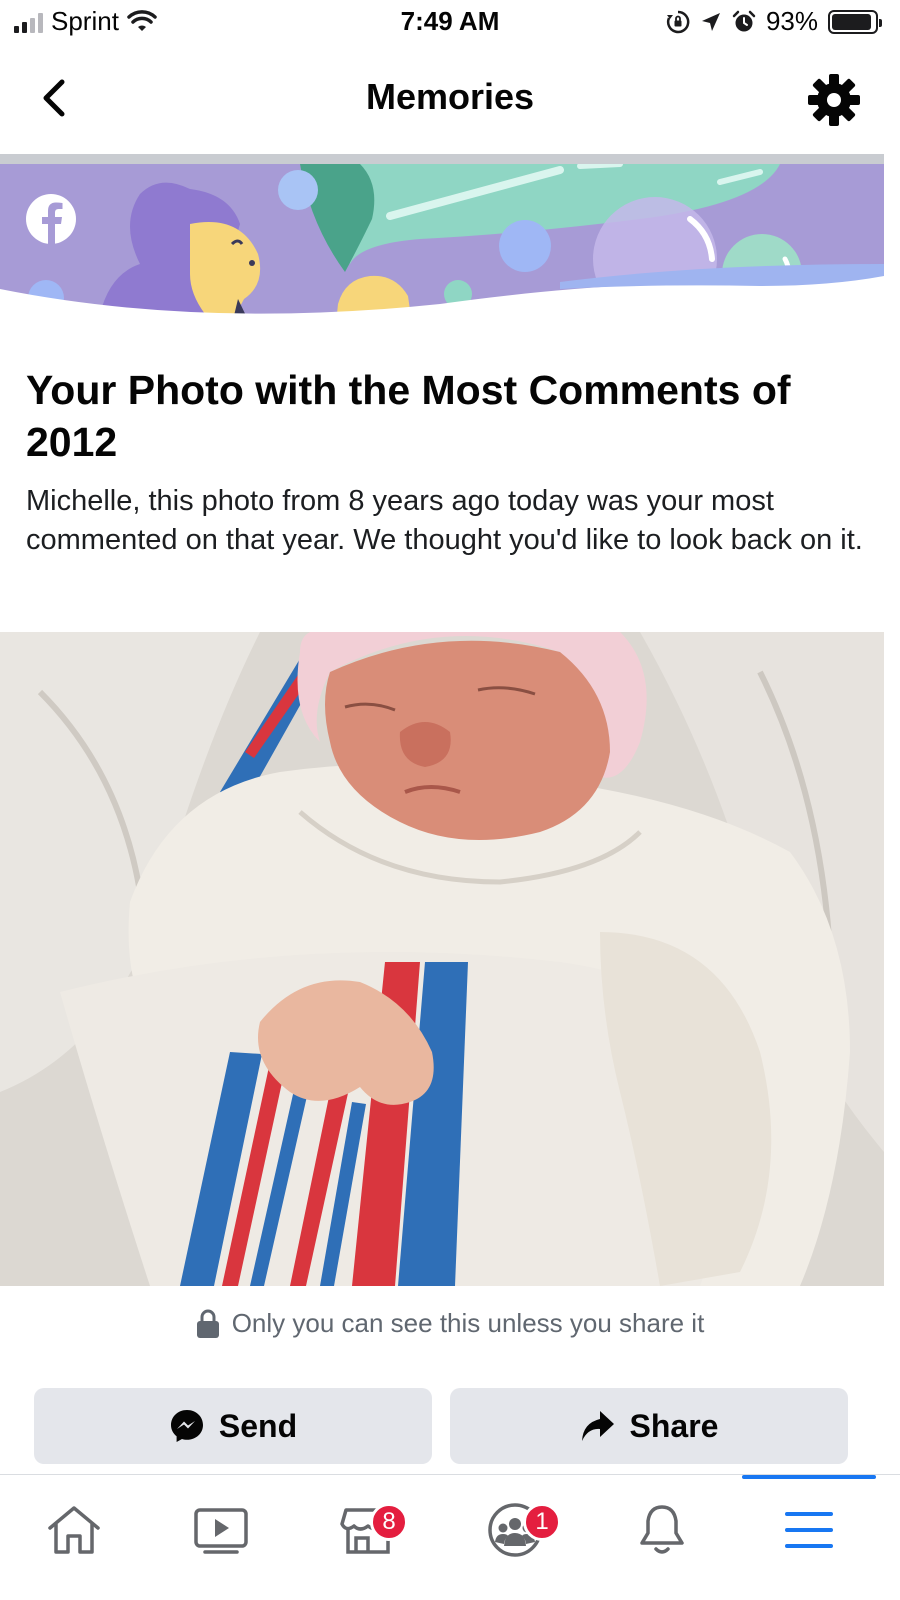  I want to click on memories-banner, so click(442, 244).